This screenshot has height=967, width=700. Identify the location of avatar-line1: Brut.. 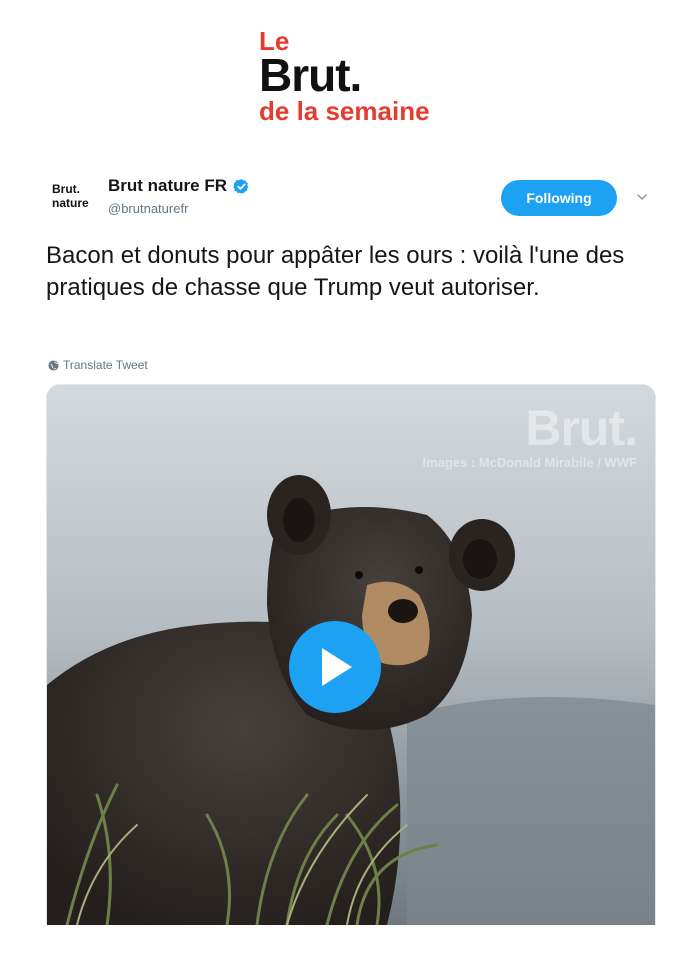
(66, 189).